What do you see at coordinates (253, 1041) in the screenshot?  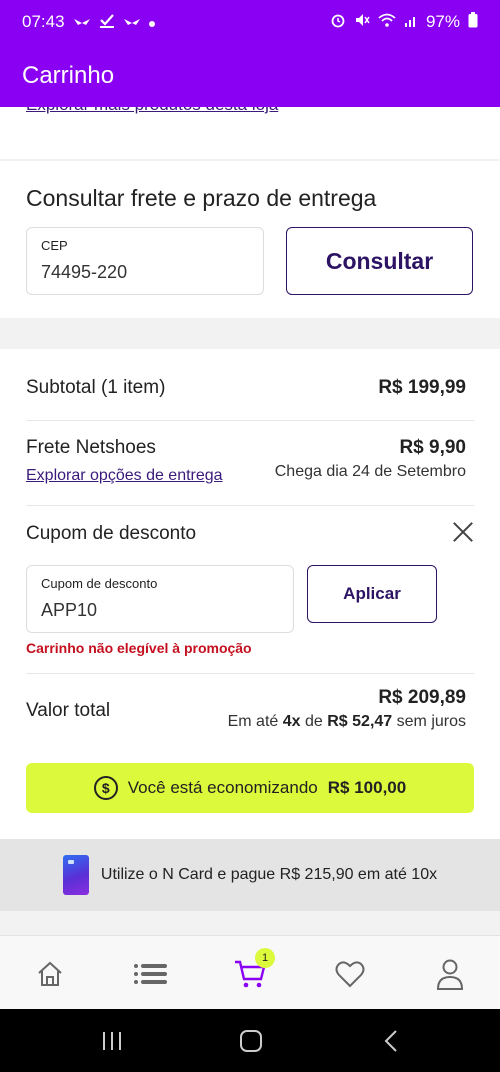 I see `home-button-icon` at bounding box center [253, 1041].